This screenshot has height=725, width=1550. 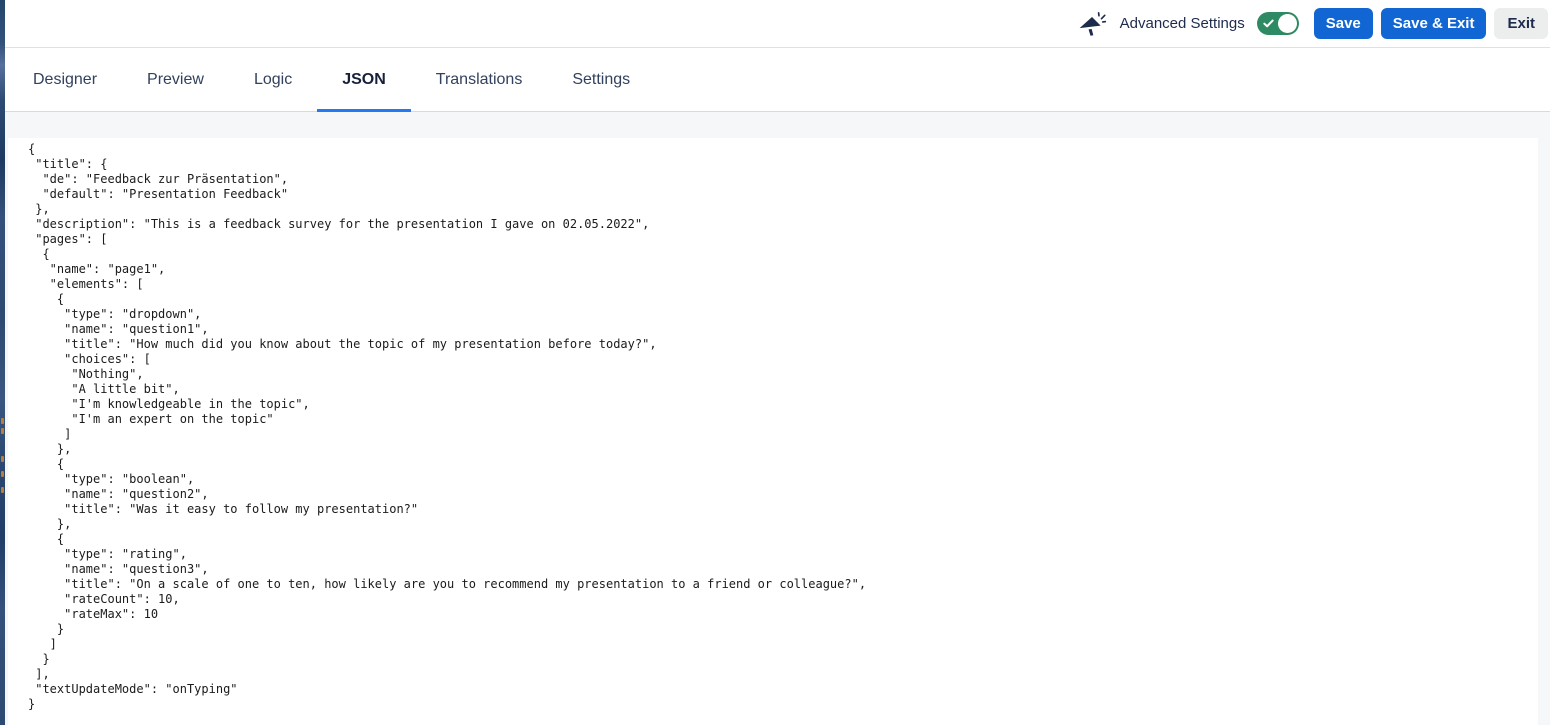 What do you see at coordinates (273, 79) in the screenshot?
I see `tab-logic: Logic` at bounding box center [273, 79].